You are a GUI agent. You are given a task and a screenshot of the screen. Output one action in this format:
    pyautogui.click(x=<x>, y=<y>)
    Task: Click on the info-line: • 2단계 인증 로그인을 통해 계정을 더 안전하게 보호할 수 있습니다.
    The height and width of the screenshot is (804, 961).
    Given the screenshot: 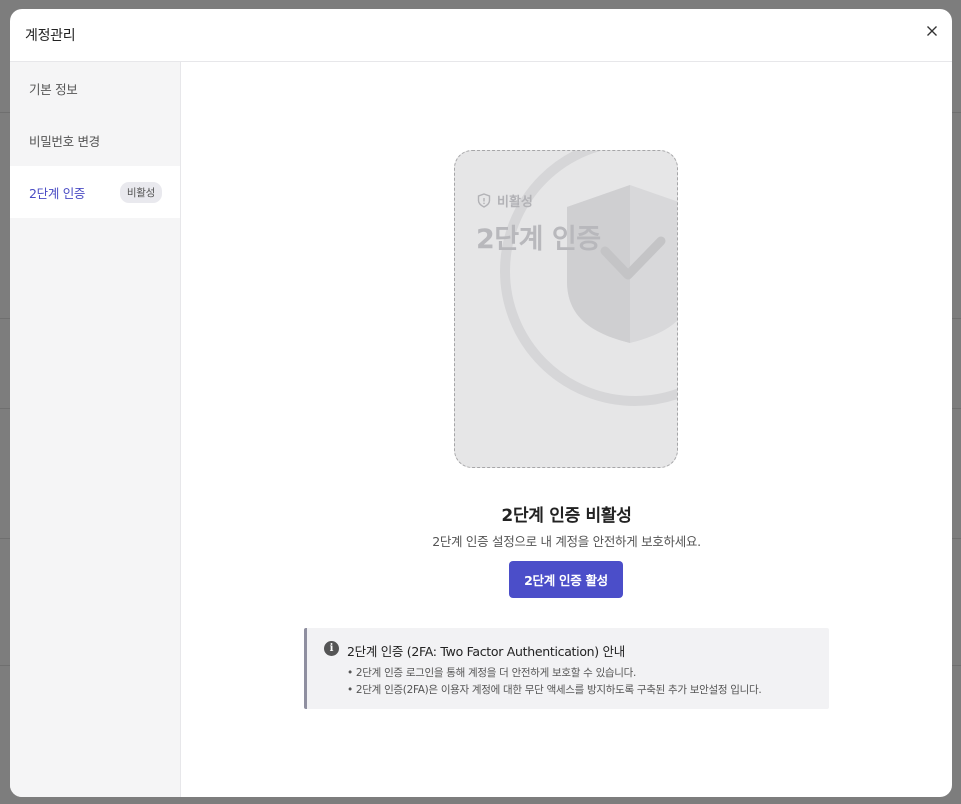 What is the action you would take?
    pyautogui.click(x=492, y=673)
    